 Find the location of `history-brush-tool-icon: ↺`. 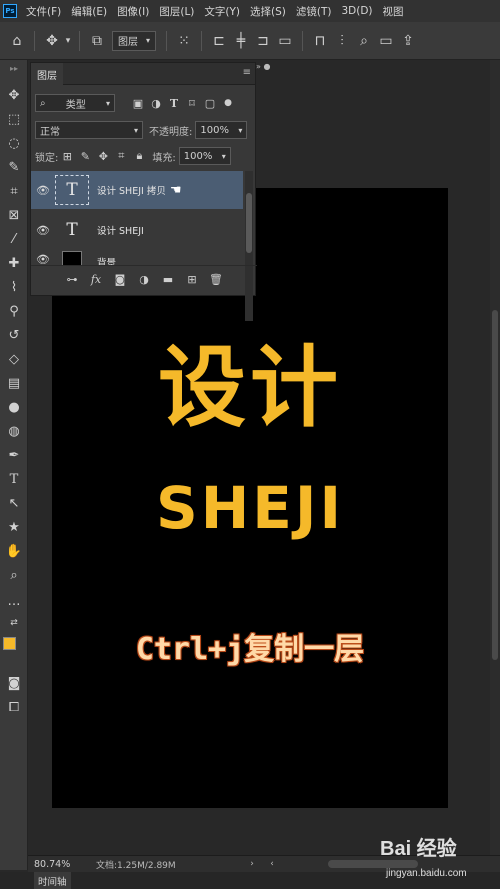

history-brush-tool-icon: ↺ is located at coordinates (14, 335).